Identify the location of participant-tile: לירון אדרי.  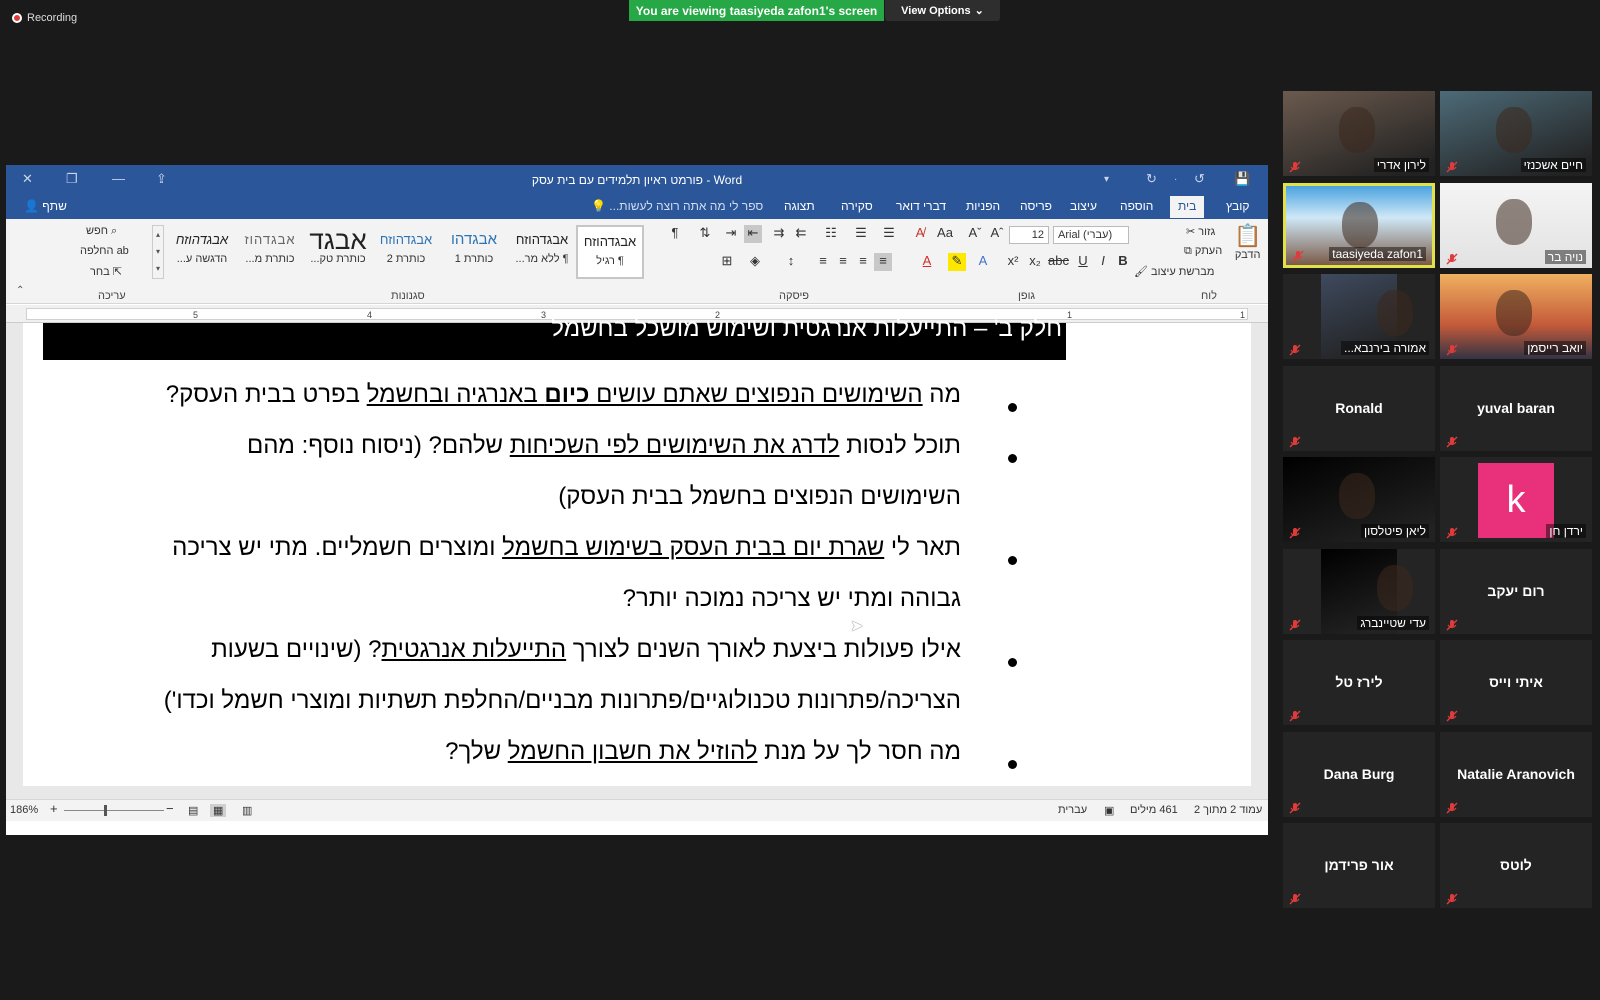
(1359, 133).